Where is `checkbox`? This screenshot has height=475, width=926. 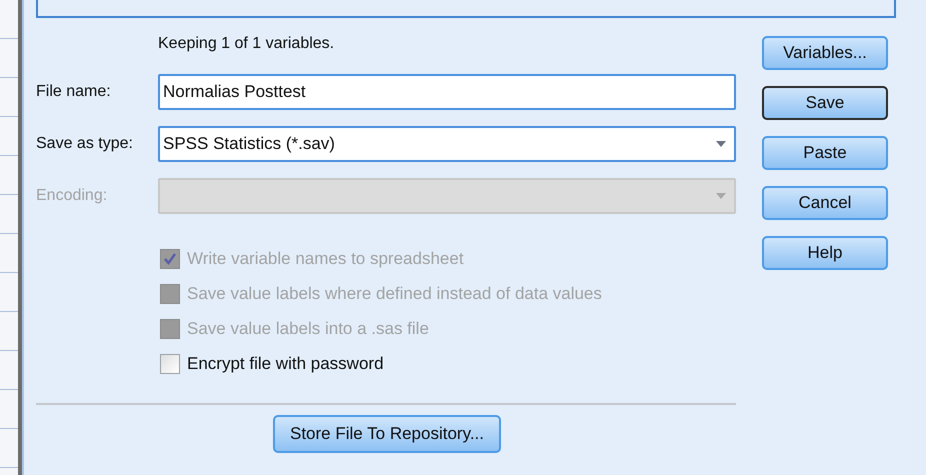 checkbox is located at coordinates (170, 364).